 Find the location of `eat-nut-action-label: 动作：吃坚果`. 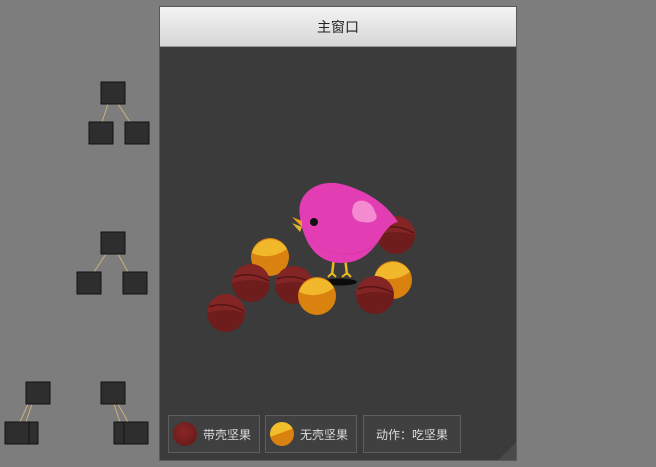

eat-nut-action-label: 动作：吃坚果 is located at coordinates (411, 434).